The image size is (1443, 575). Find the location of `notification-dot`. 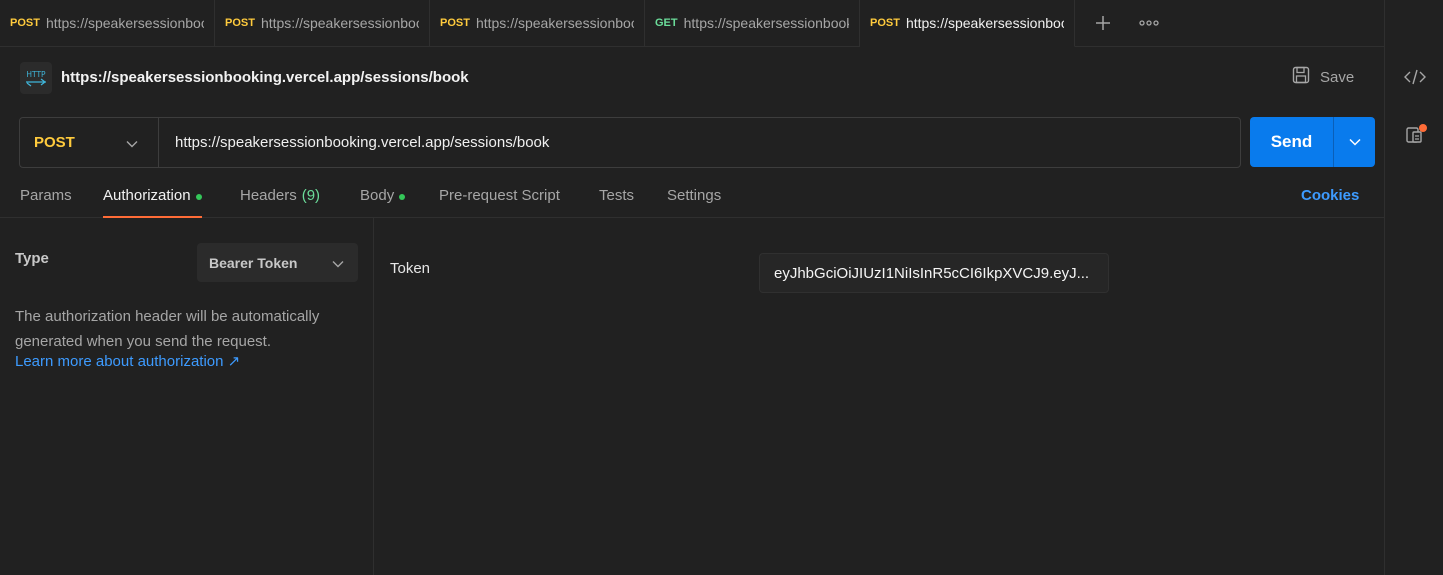

notification-dot is located at coordinates (1423, 128).